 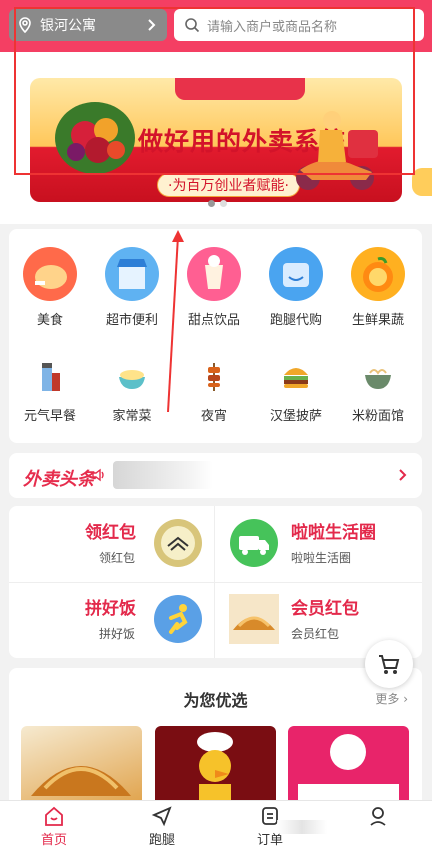 I want to click on more-link: 更多 ›, so click(x=391, y=698).